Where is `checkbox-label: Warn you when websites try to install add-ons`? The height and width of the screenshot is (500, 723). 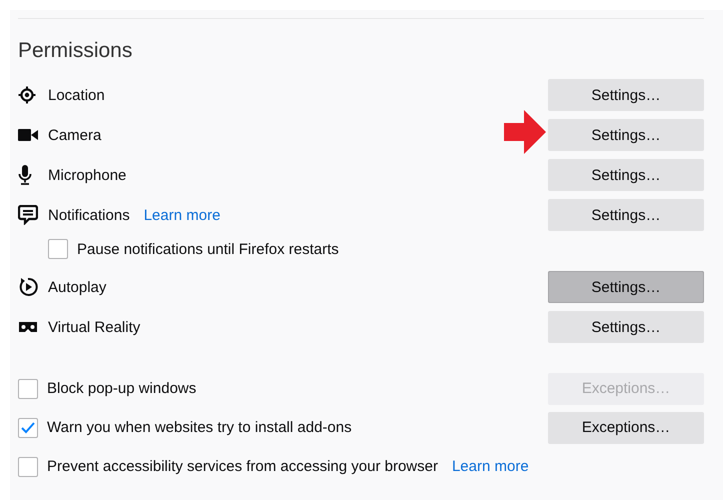
checkbox-label: Warn you when websites try to install add-ons is located at coordinates (199, 427).